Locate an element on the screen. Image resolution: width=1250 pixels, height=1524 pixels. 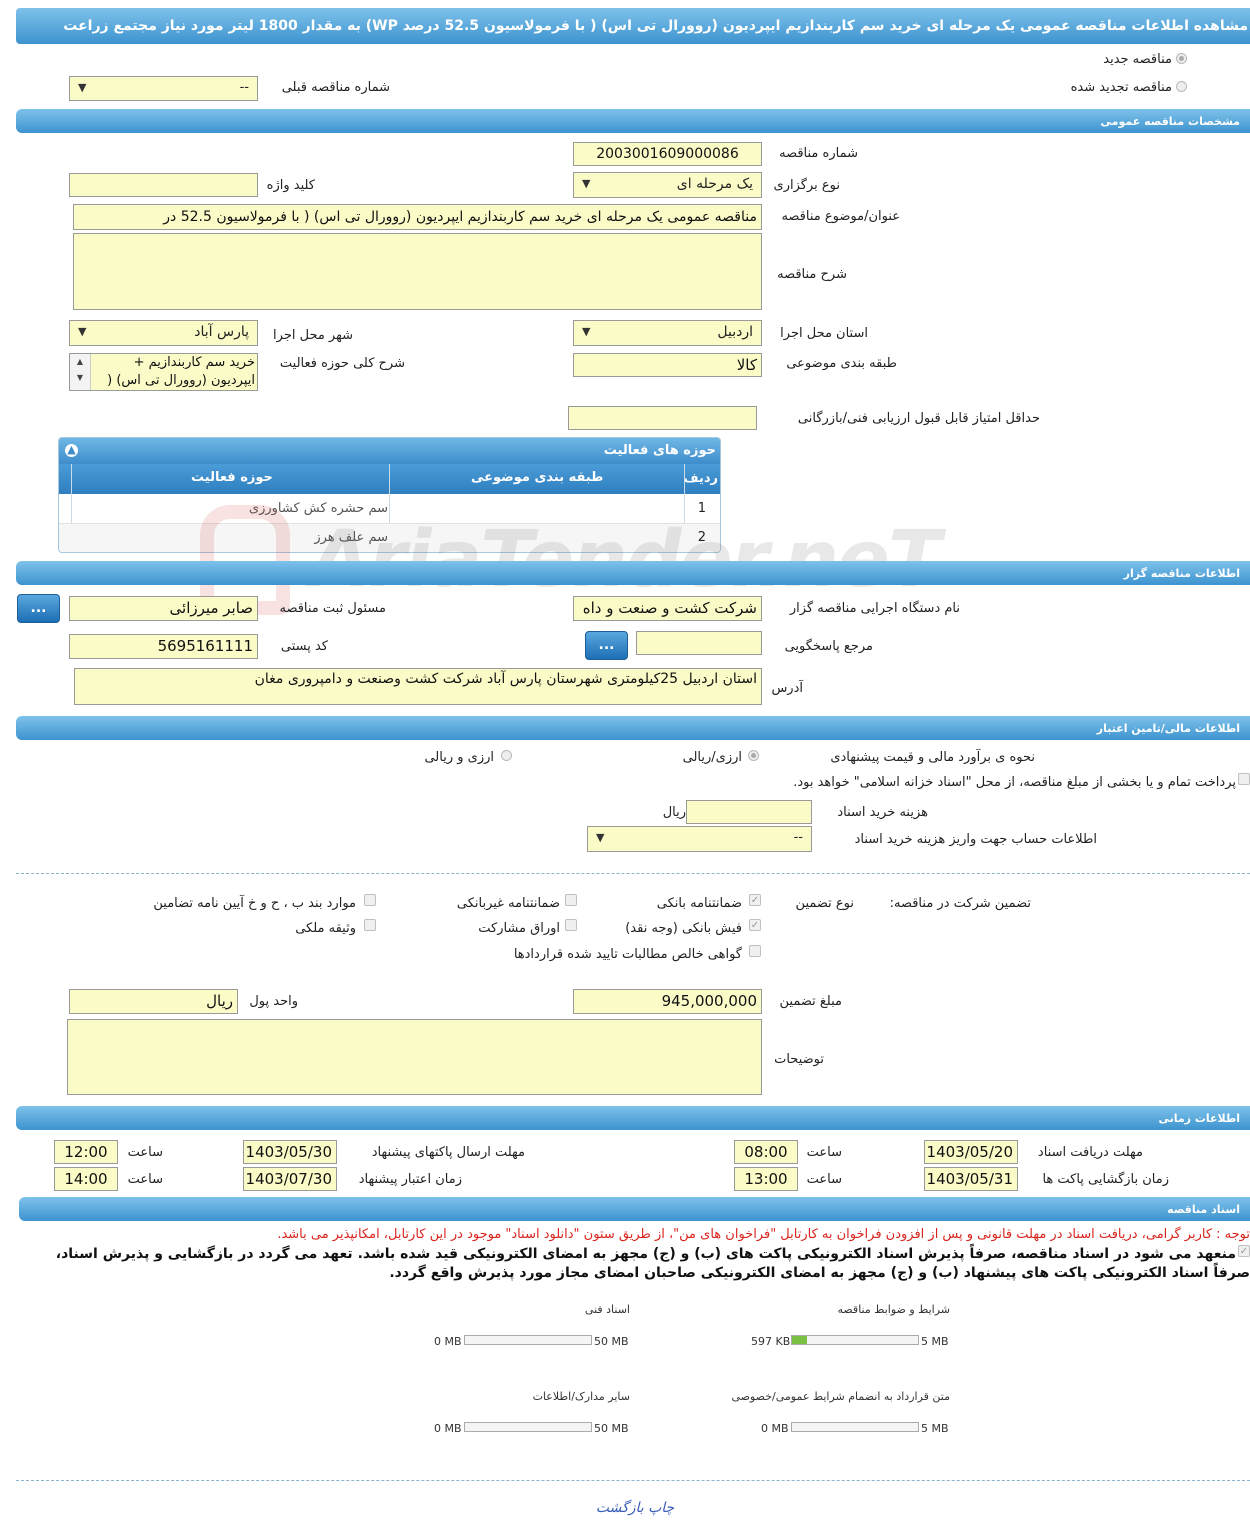
doc-cost-field is located at coordinates (749, 812).